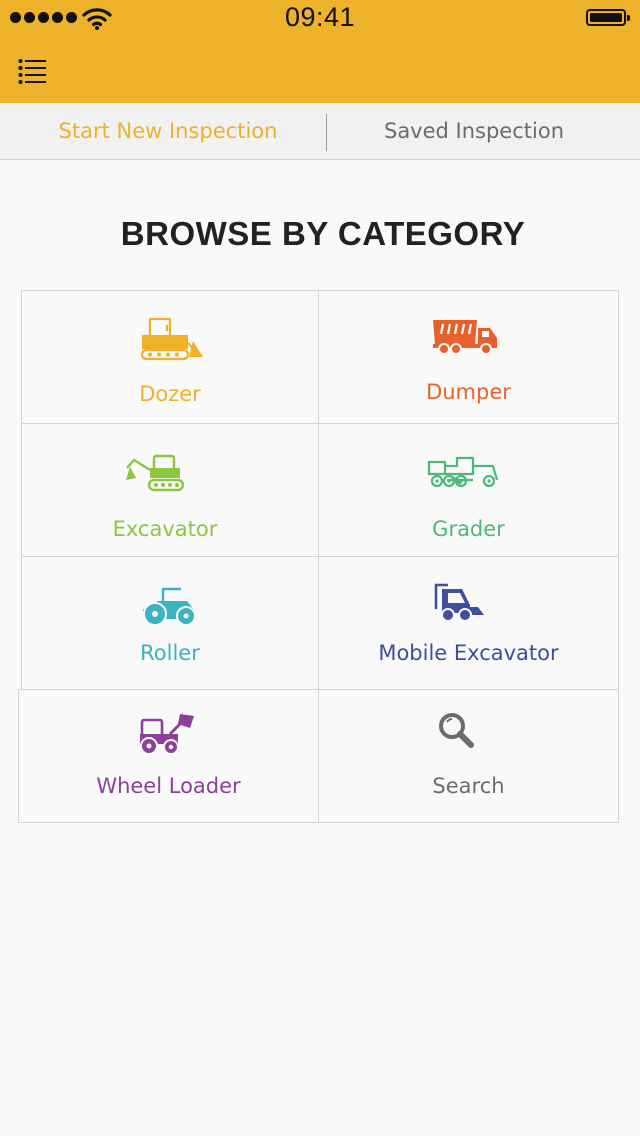 The image size is (640, 1136). I want to click on category-label: Grader, so click(468, 529).